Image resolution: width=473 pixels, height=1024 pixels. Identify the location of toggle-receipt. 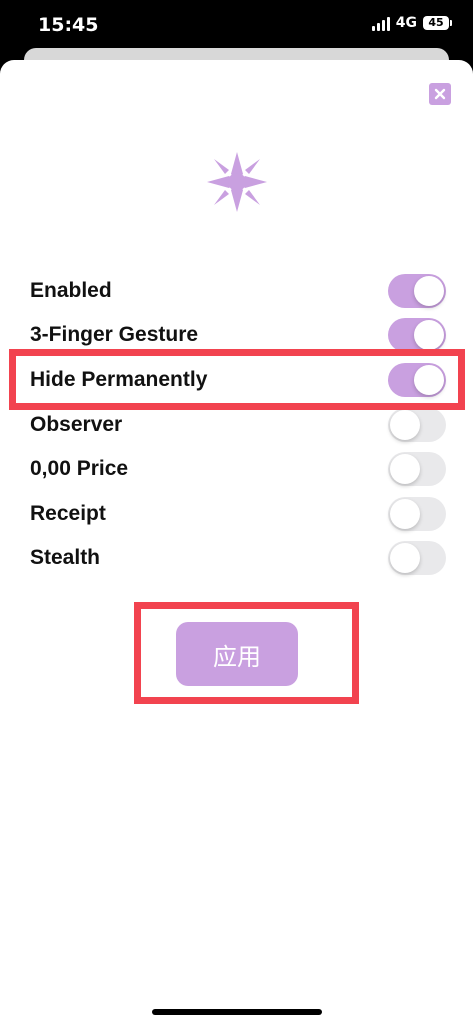
(417, 514).